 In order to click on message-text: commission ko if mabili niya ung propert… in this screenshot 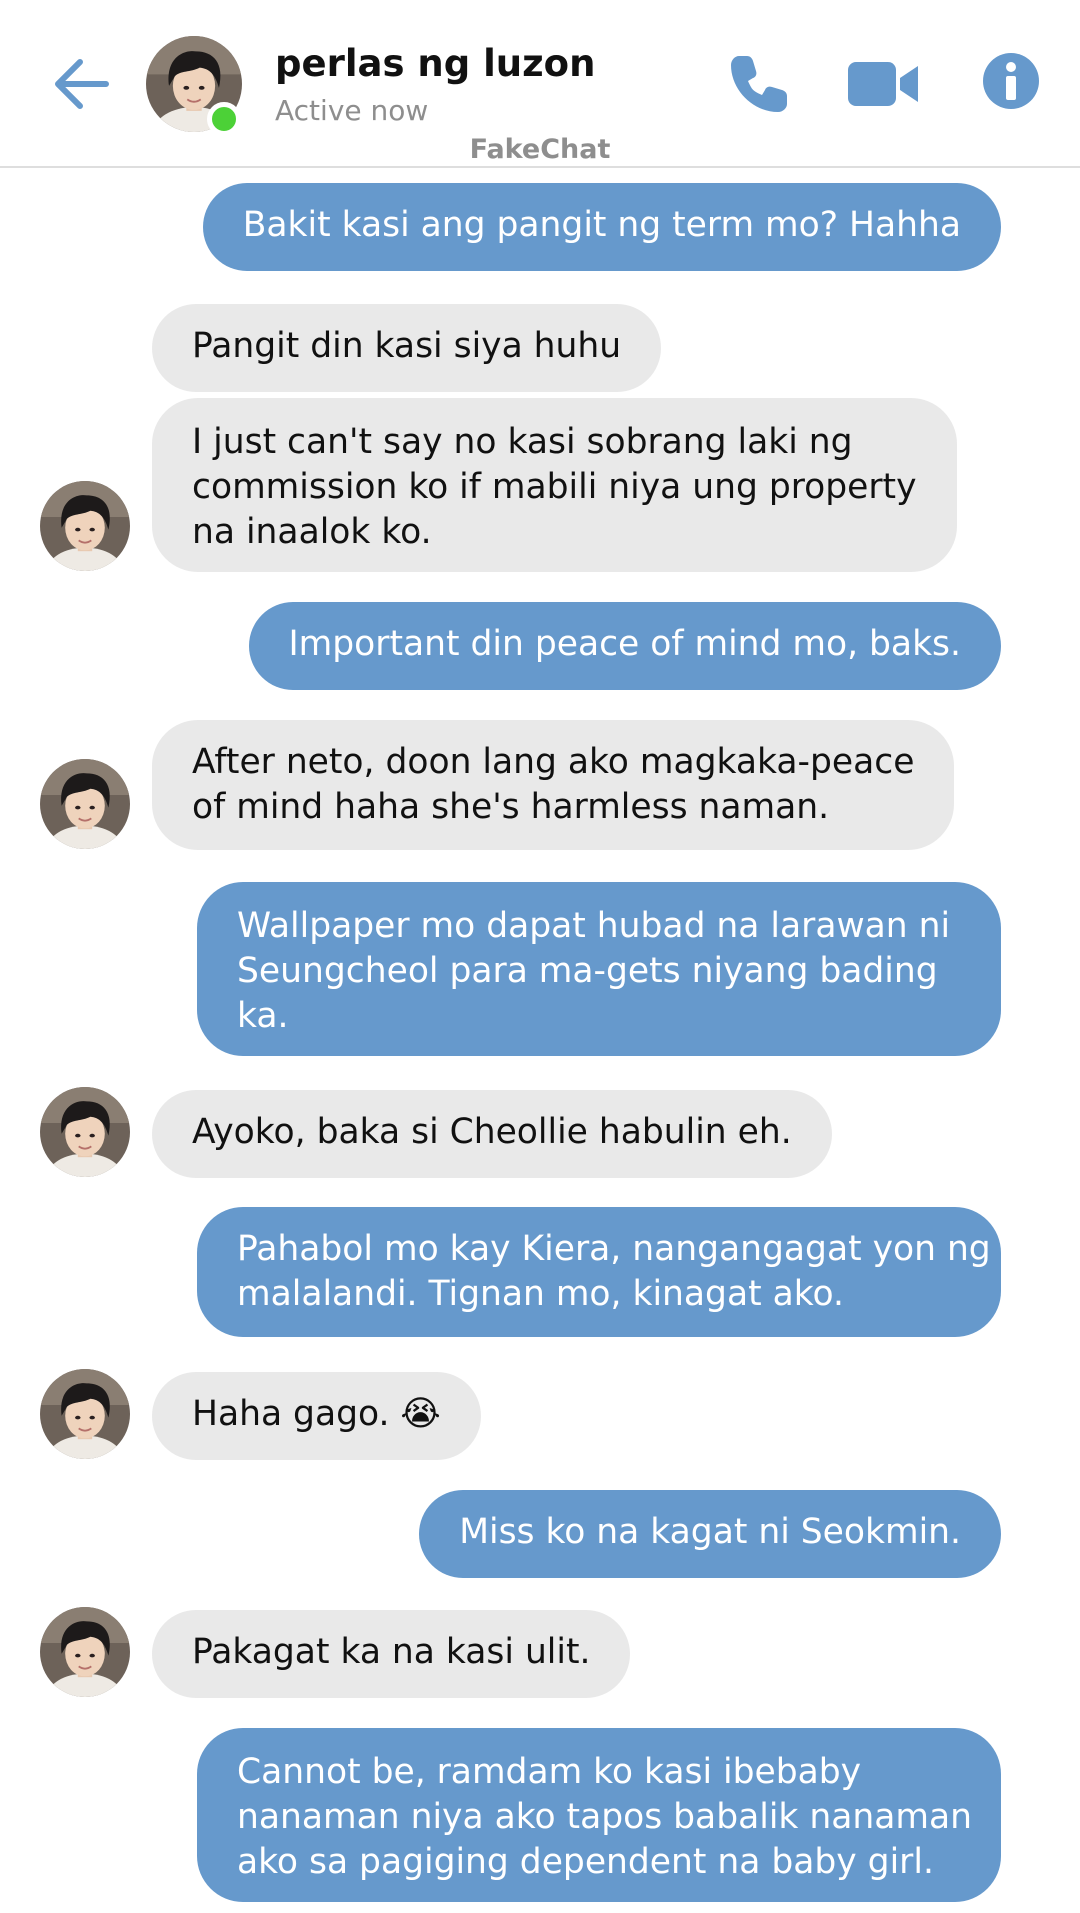, I will do `click(554, 487)`.